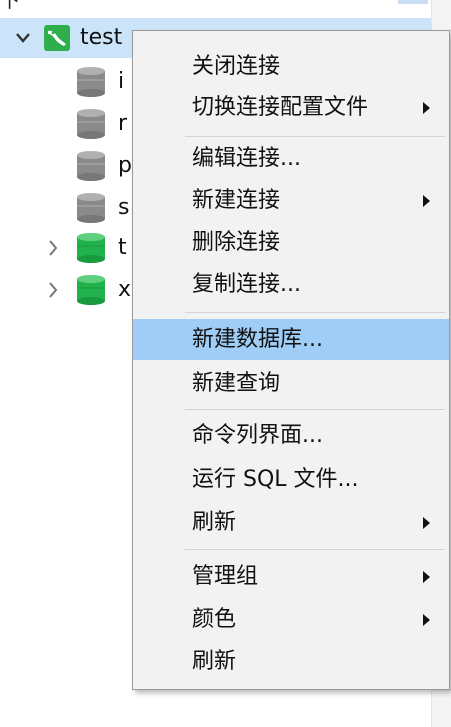 The image size is (451, 727). I want to click on database-name: r, so click(123, 123).